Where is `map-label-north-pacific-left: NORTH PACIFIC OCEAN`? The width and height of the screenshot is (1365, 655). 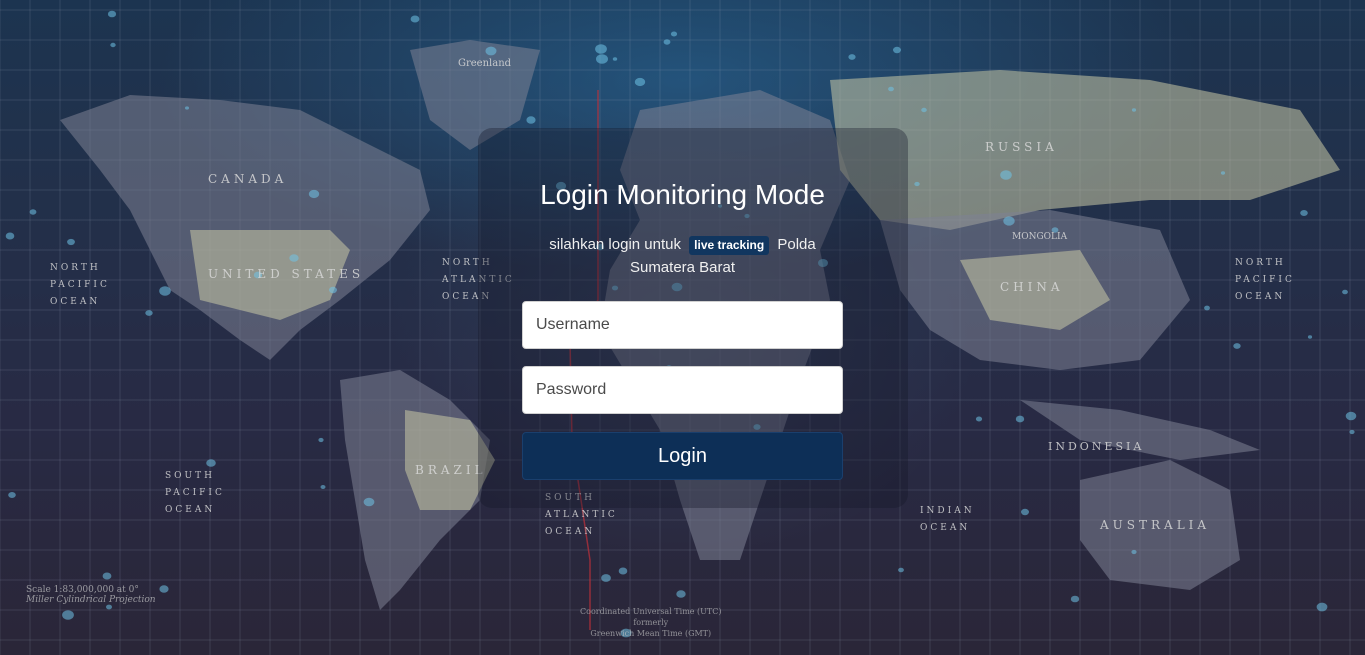
map-label-north-pacific-left: NORTH PACIFIC OCEAN is located at coordinates (80, 285).